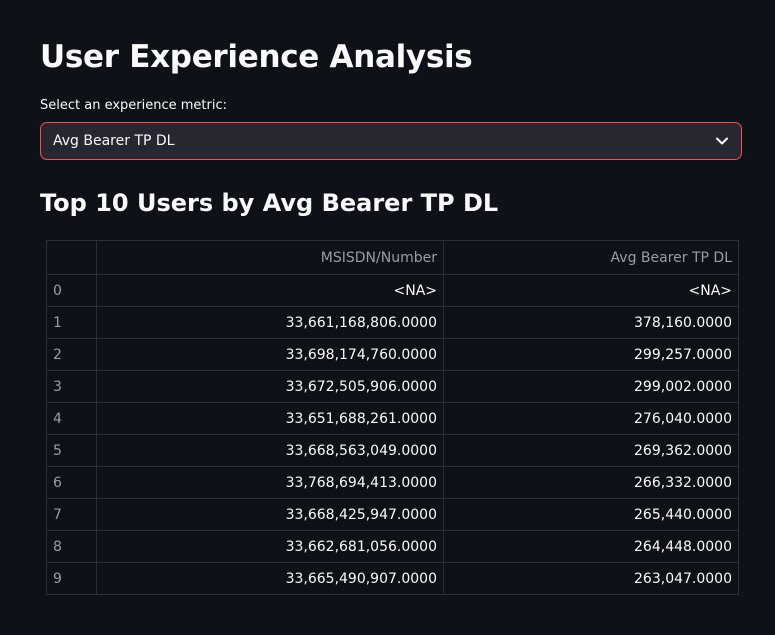 The width and height of the screenshot is (775, 635). I want to click on table-header-row: MSISDN/Number Avg Bearer TP DL, so click(392, 257).